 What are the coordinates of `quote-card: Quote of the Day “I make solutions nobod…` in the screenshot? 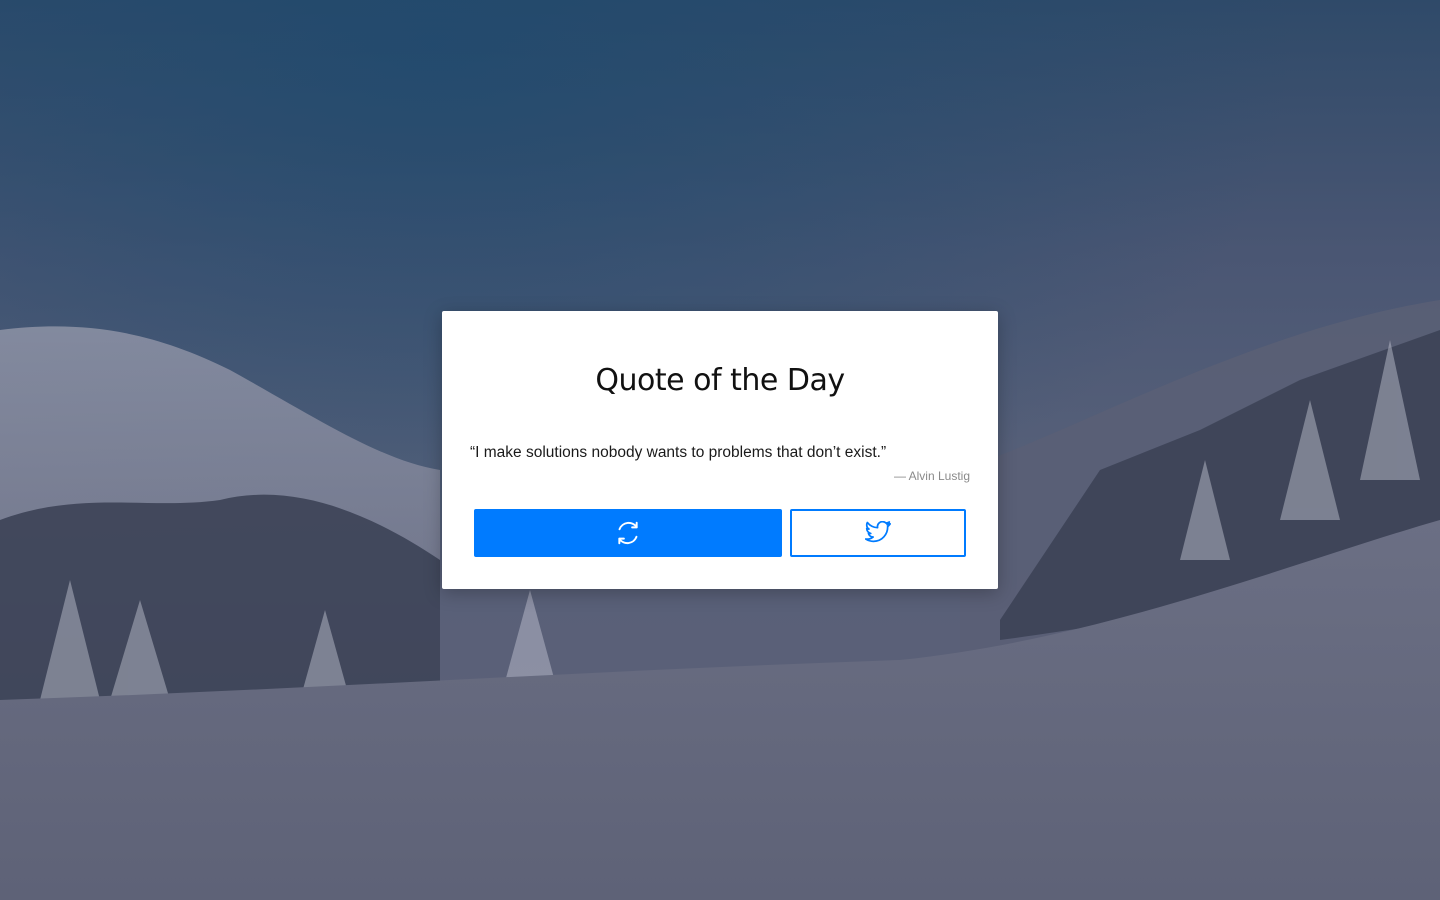 It's located at (720, 450).